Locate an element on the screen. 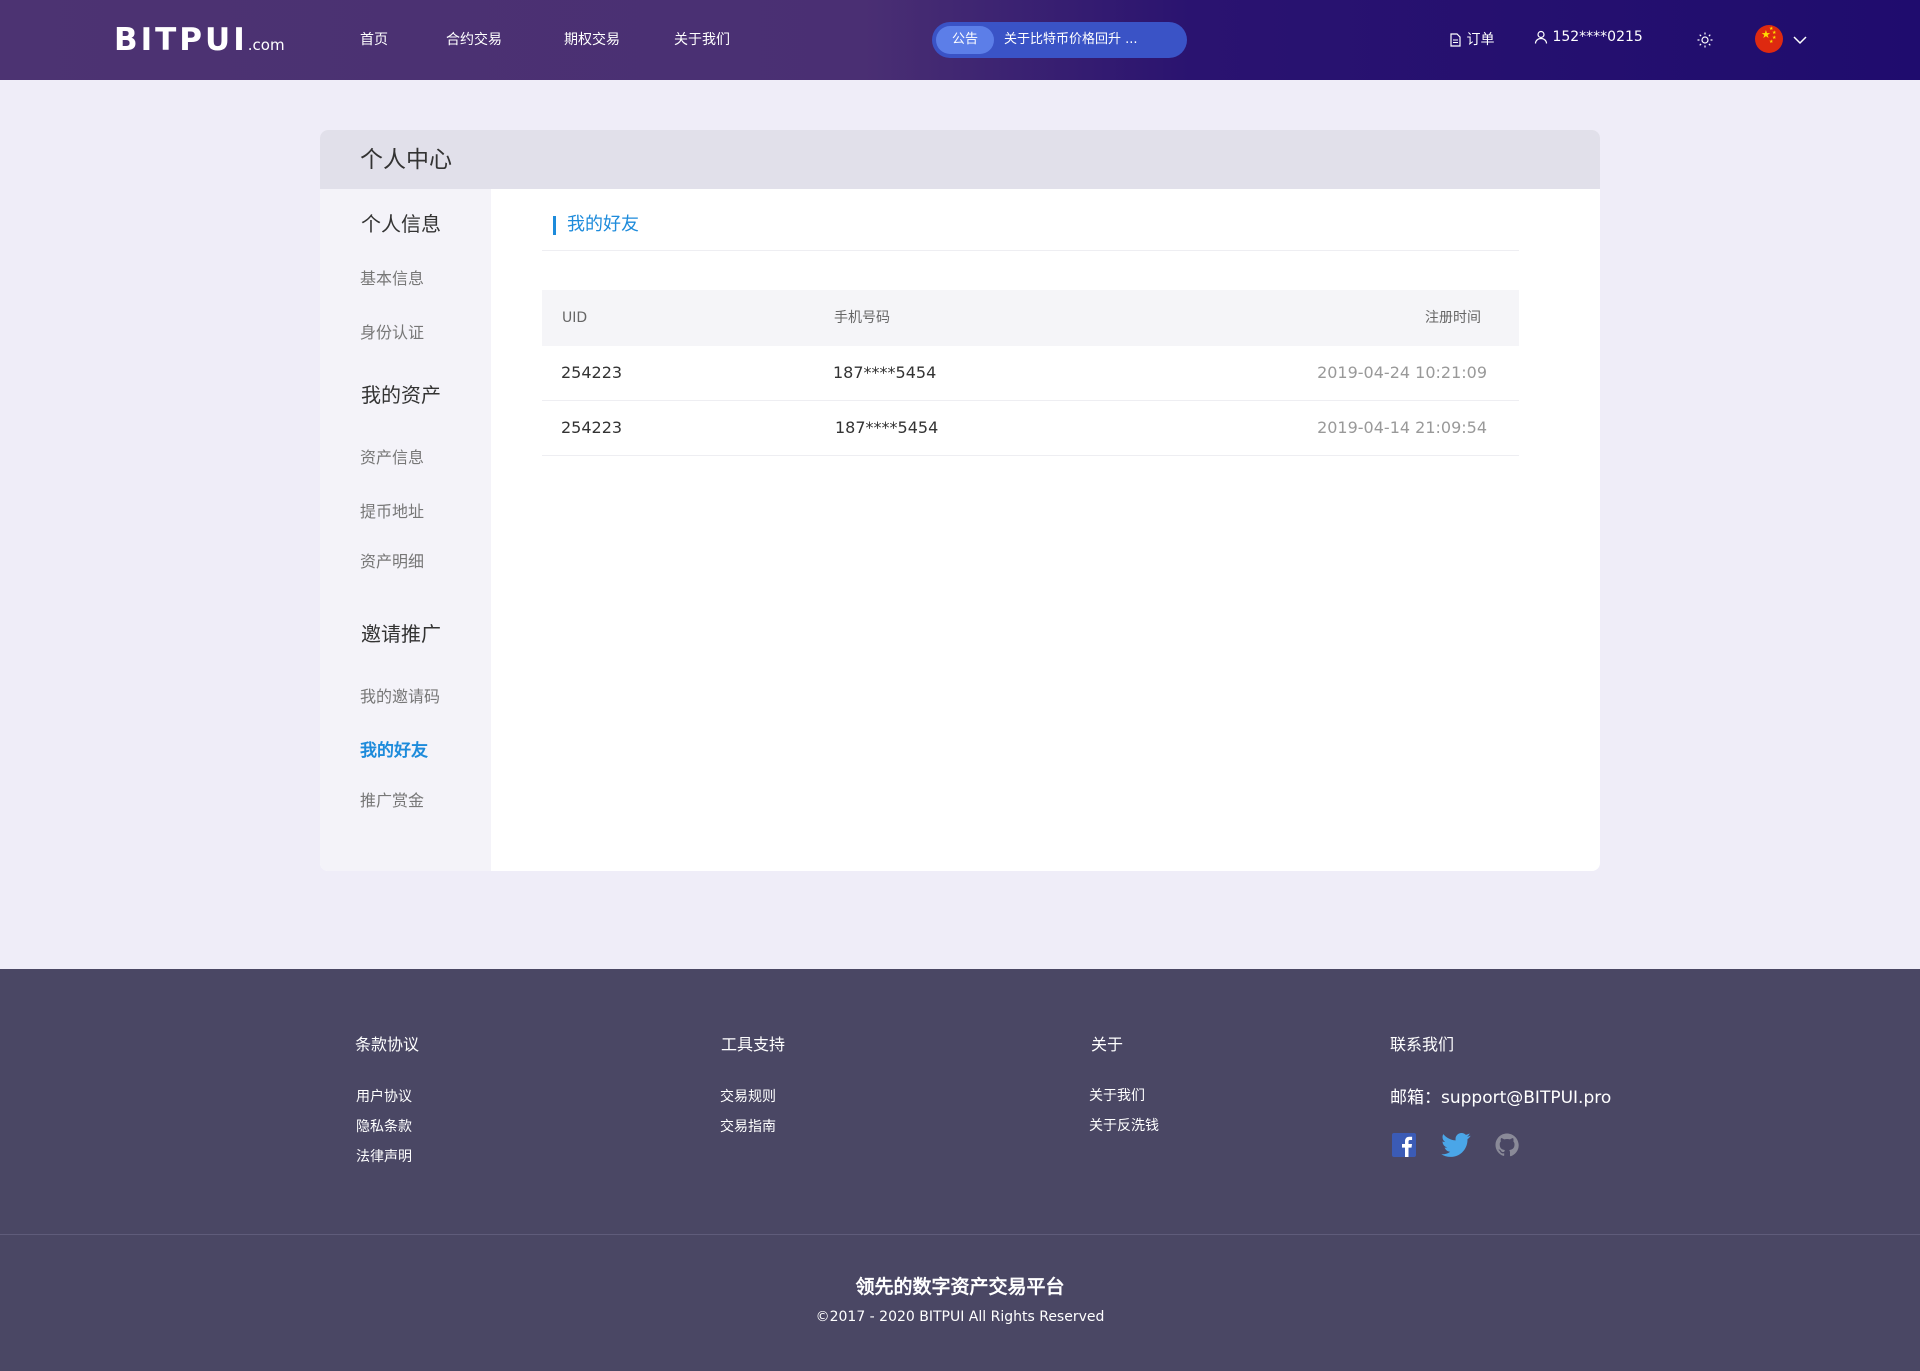  nav-contract-trading: 合约交易 is located at coordinates (474, 39).